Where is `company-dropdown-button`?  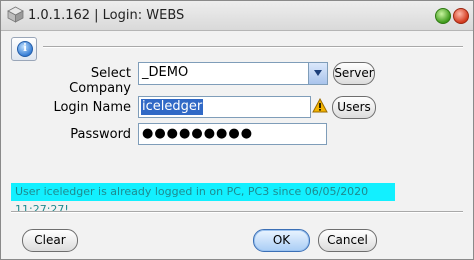 company-dropdown-button is located at coordinates (317, 73).